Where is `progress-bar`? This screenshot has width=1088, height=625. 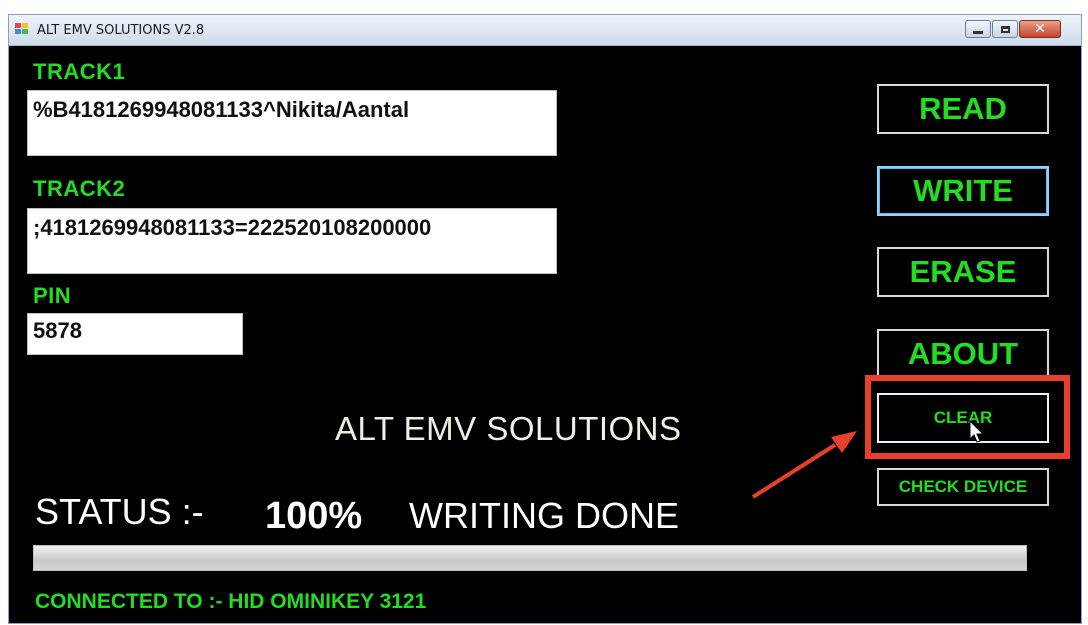 progress-bar is located at coordinates (530, 558).